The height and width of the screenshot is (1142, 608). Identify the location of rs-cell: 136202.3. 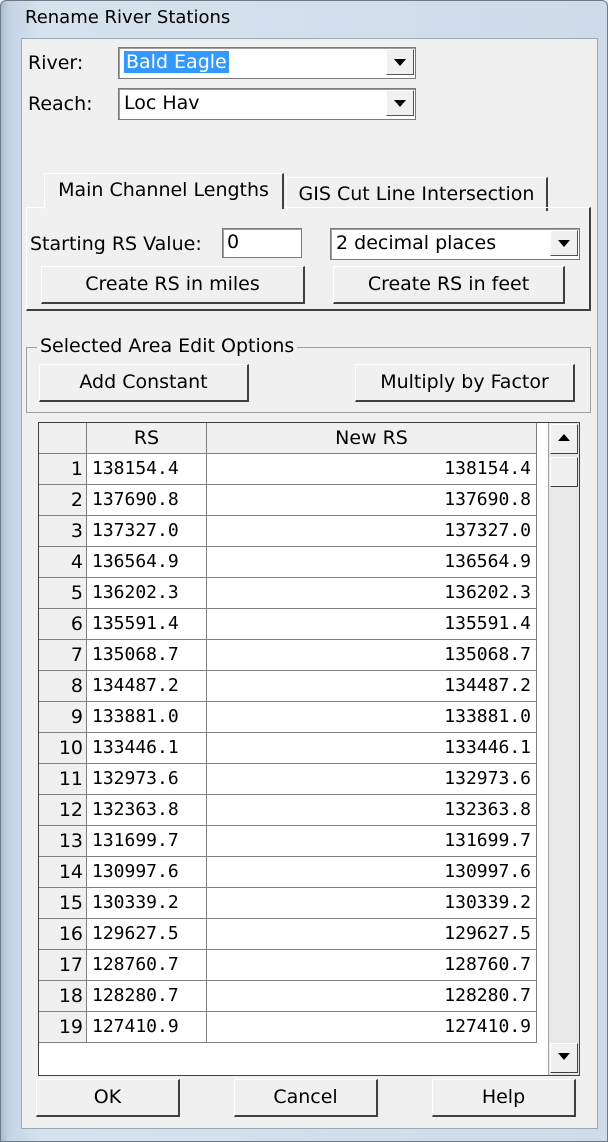
(147, 593).